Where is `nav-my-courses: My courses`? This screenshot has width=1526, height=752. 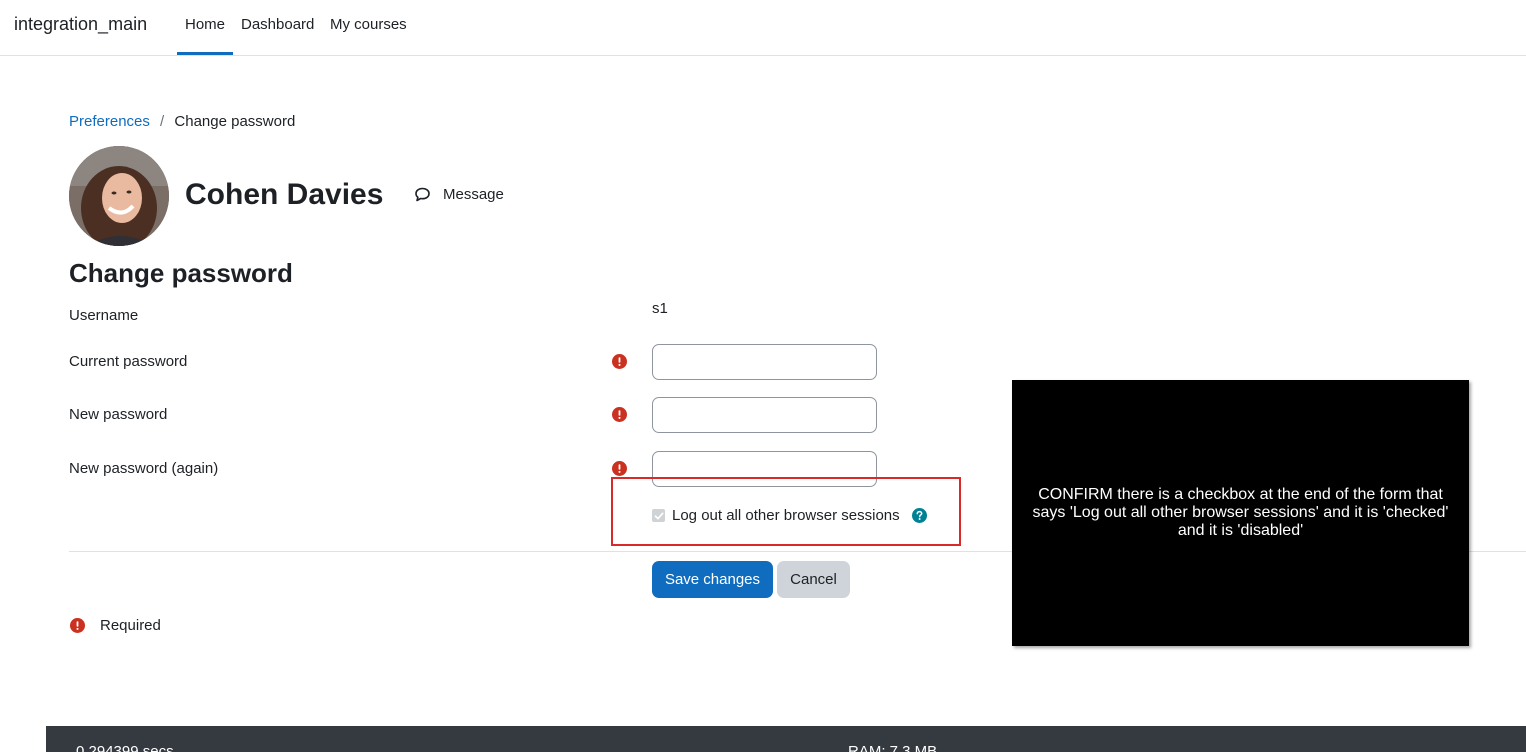
nav-my-courses: My courses is located at coordinates (368, 24).